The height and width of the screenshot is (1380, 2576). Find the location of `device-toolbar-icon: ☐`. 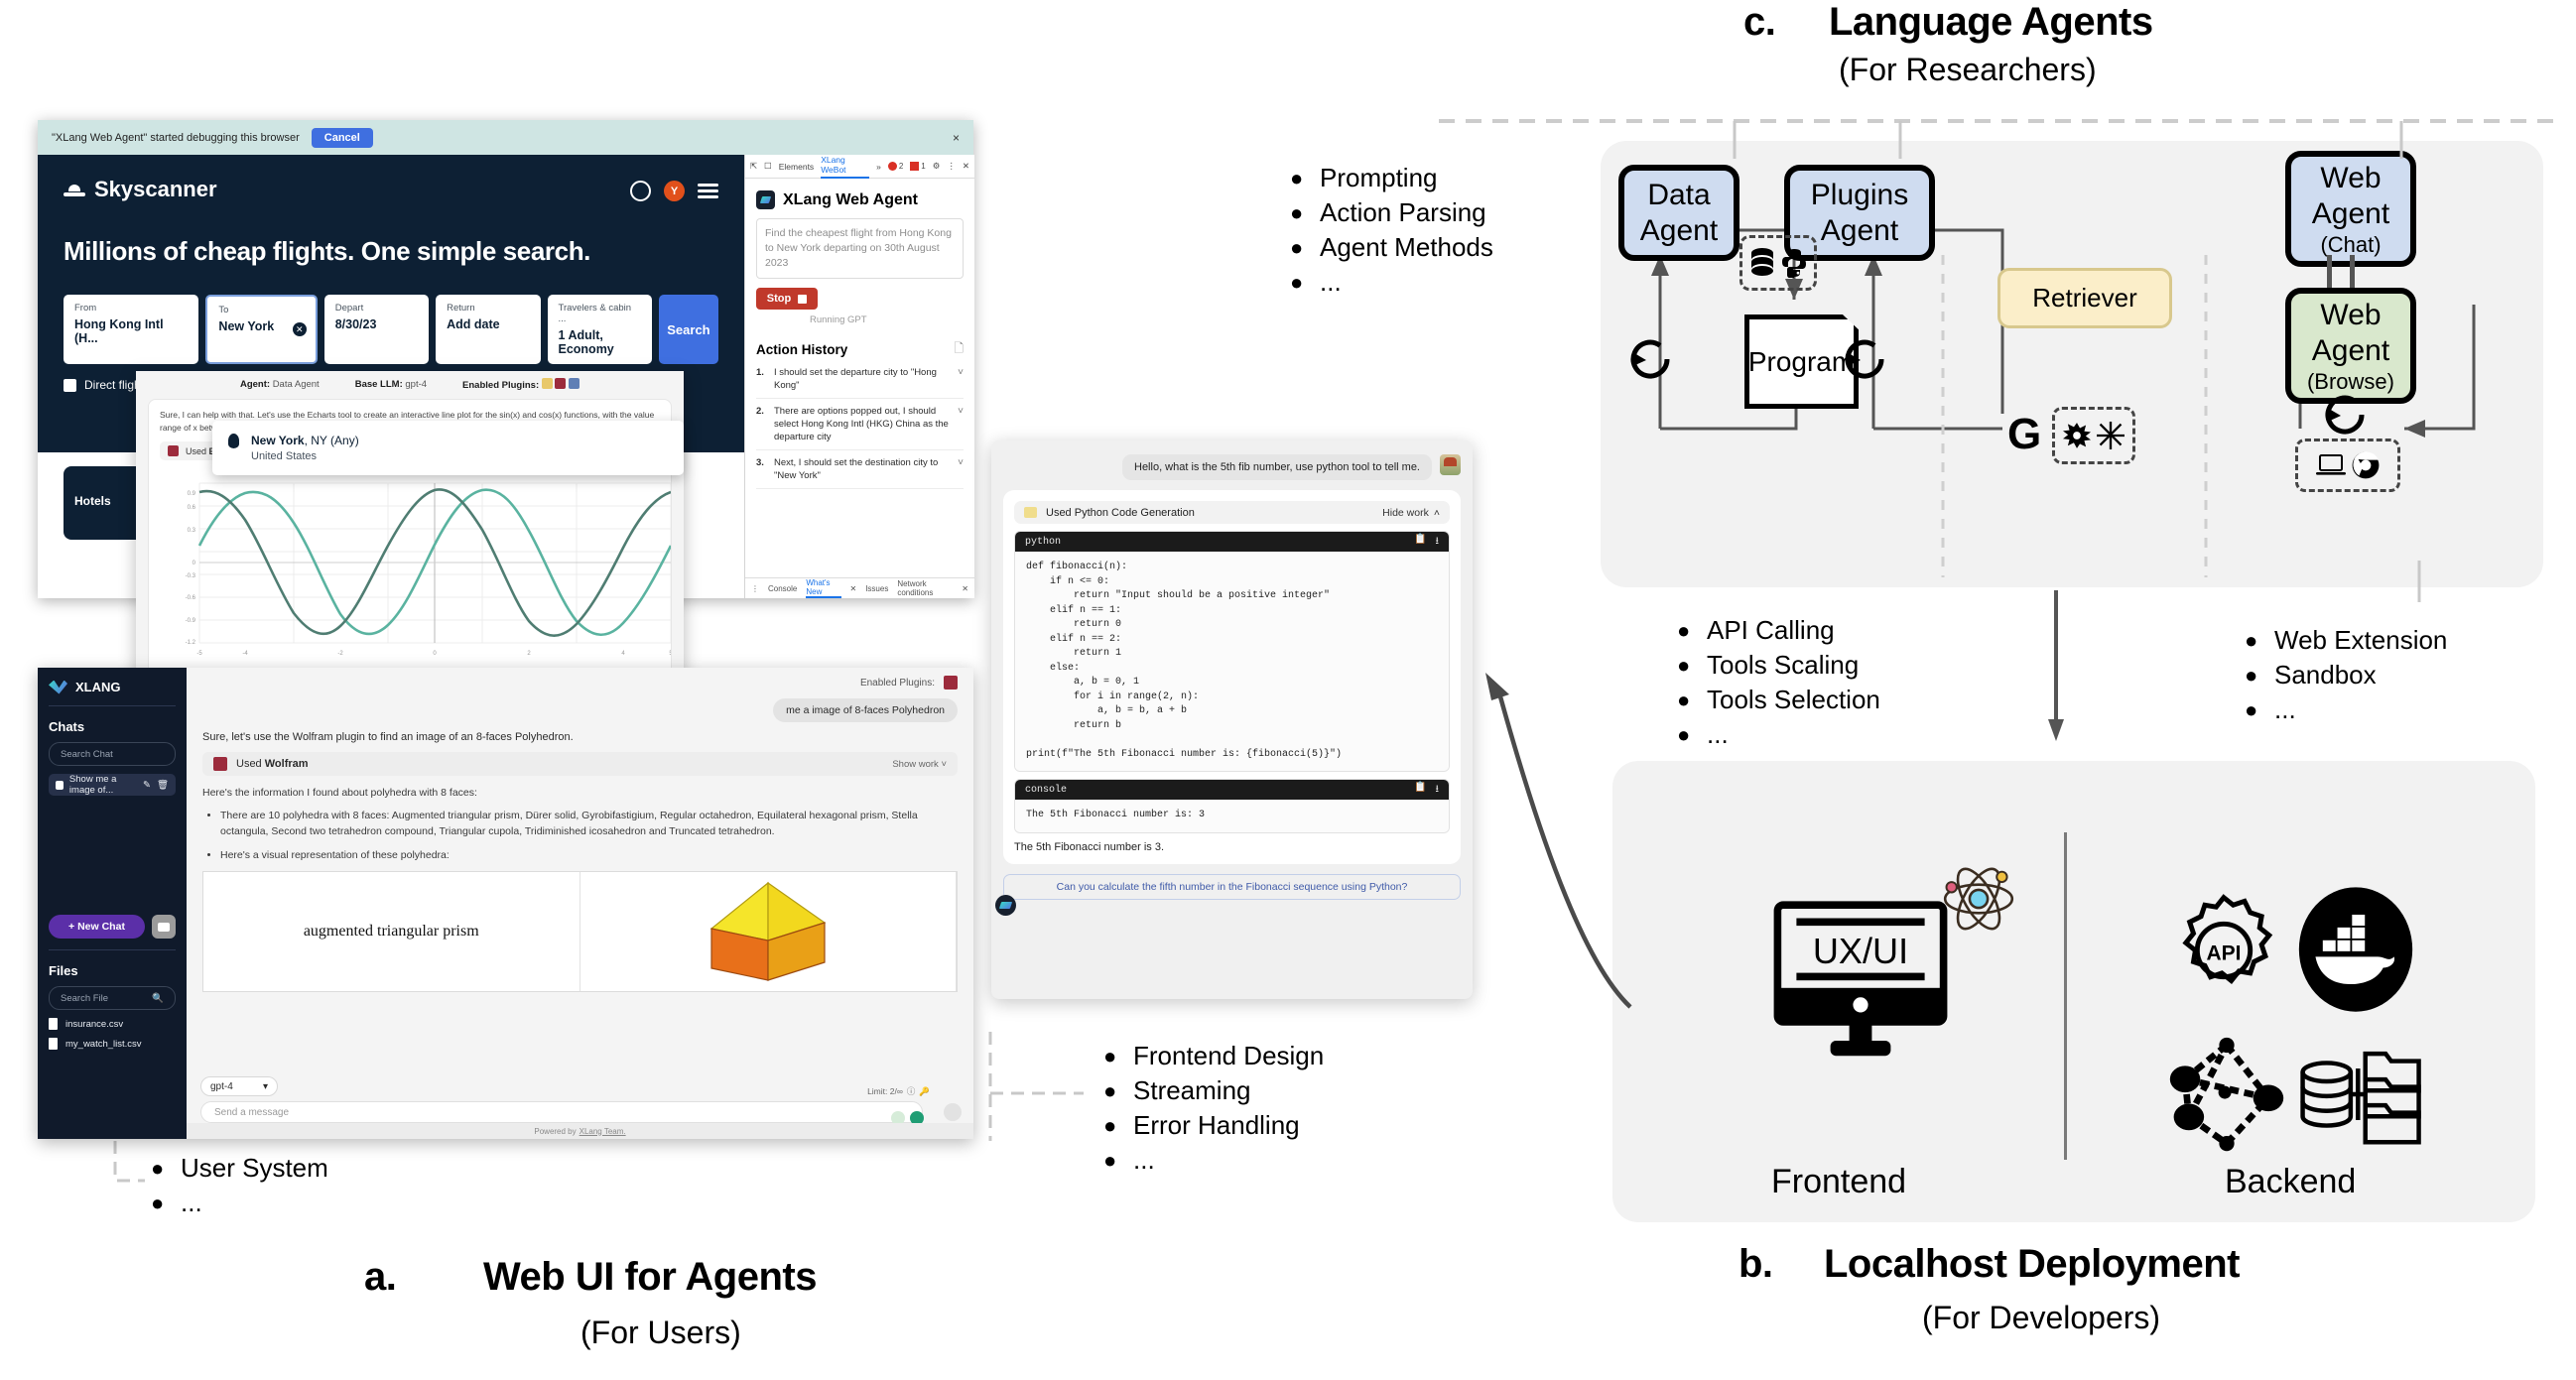

device-toolbar-icon: ☐ is located at coordinates (768, 166).